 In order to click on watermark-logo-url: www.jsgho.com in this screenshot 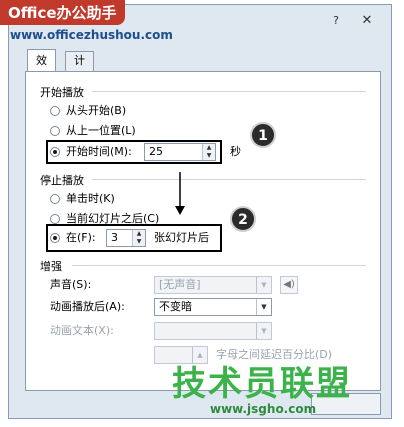, I will do `click(263, 409)`.